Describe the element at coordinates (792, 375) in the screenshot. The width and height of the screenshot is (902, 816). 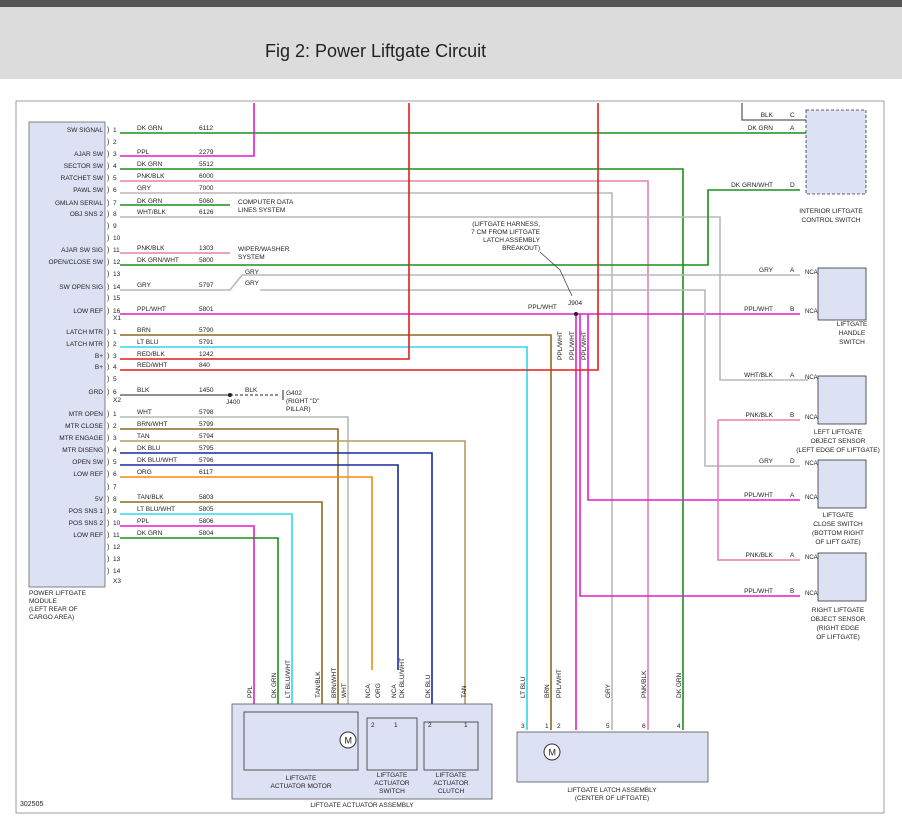
I see `left-sensor-pin-A: A` at that location.